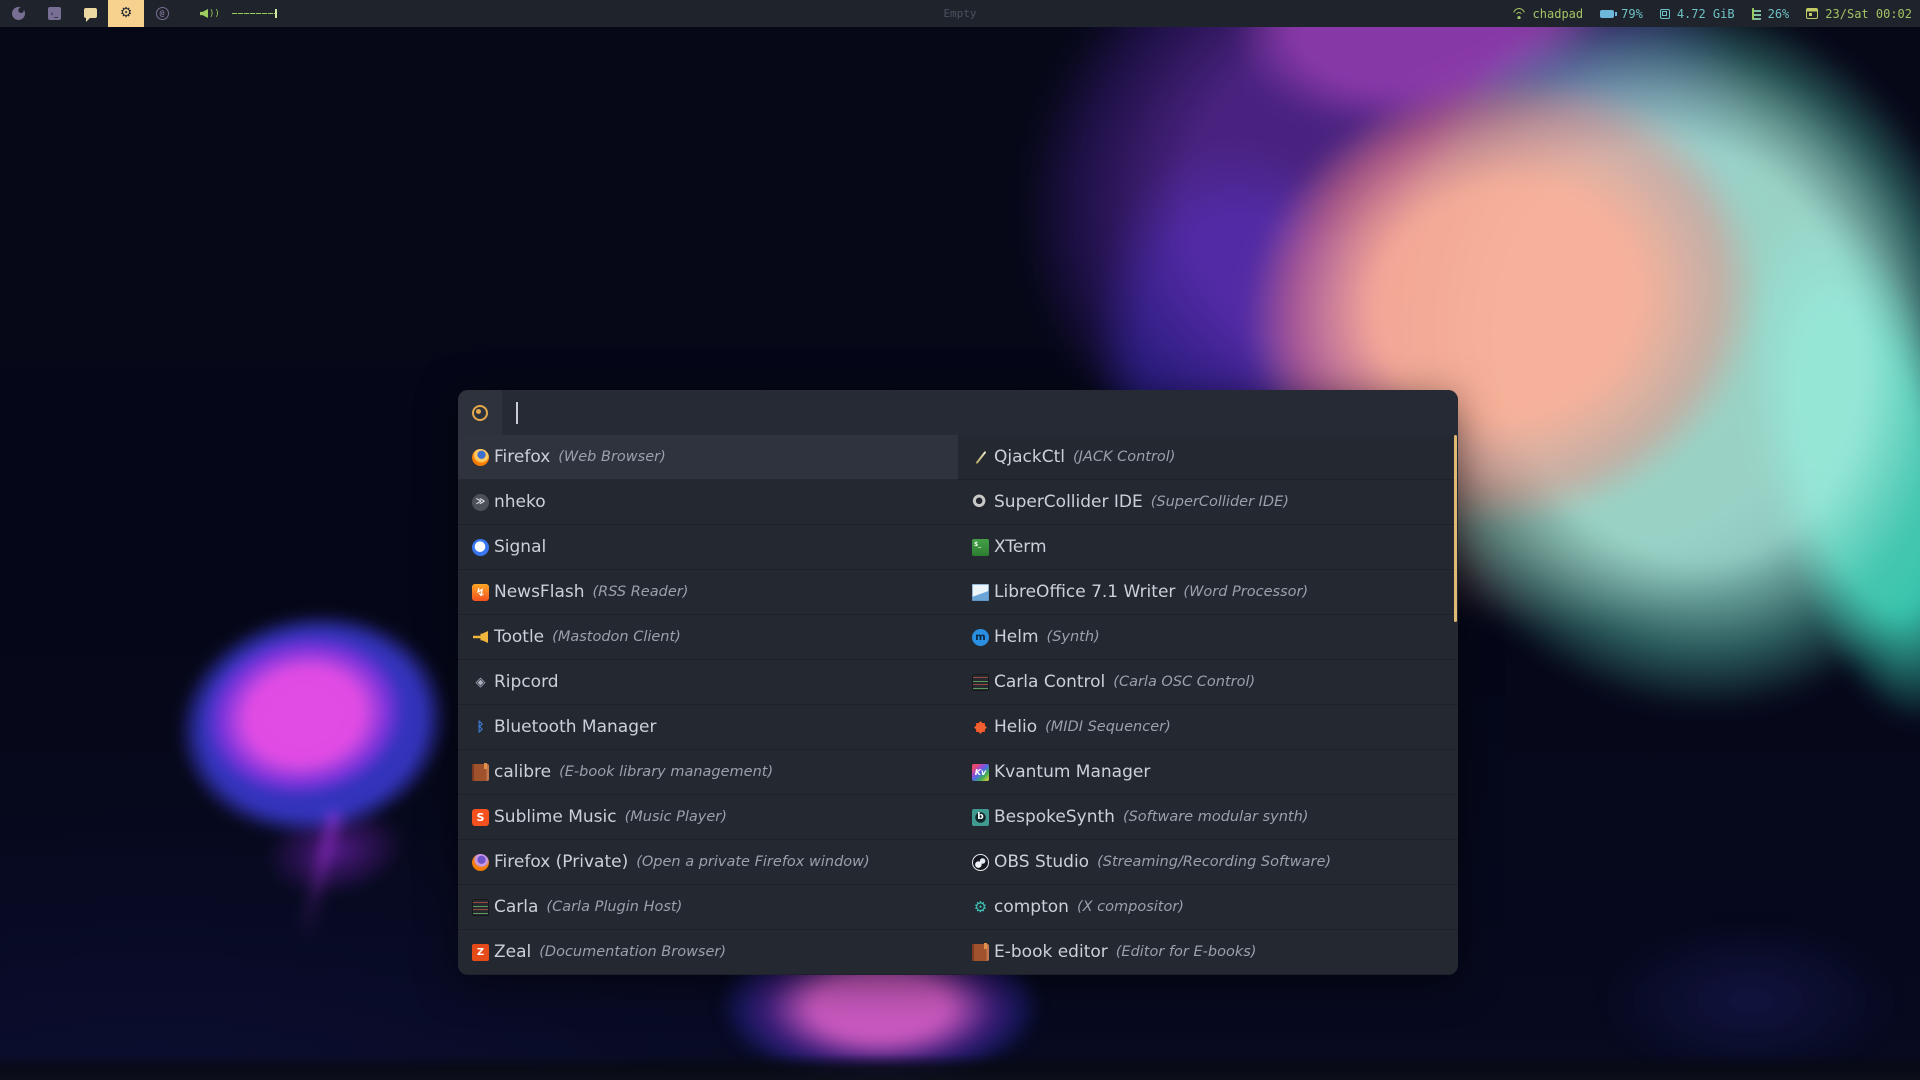  I want to click on app-item: ≫ nheko, so click(708, 502).